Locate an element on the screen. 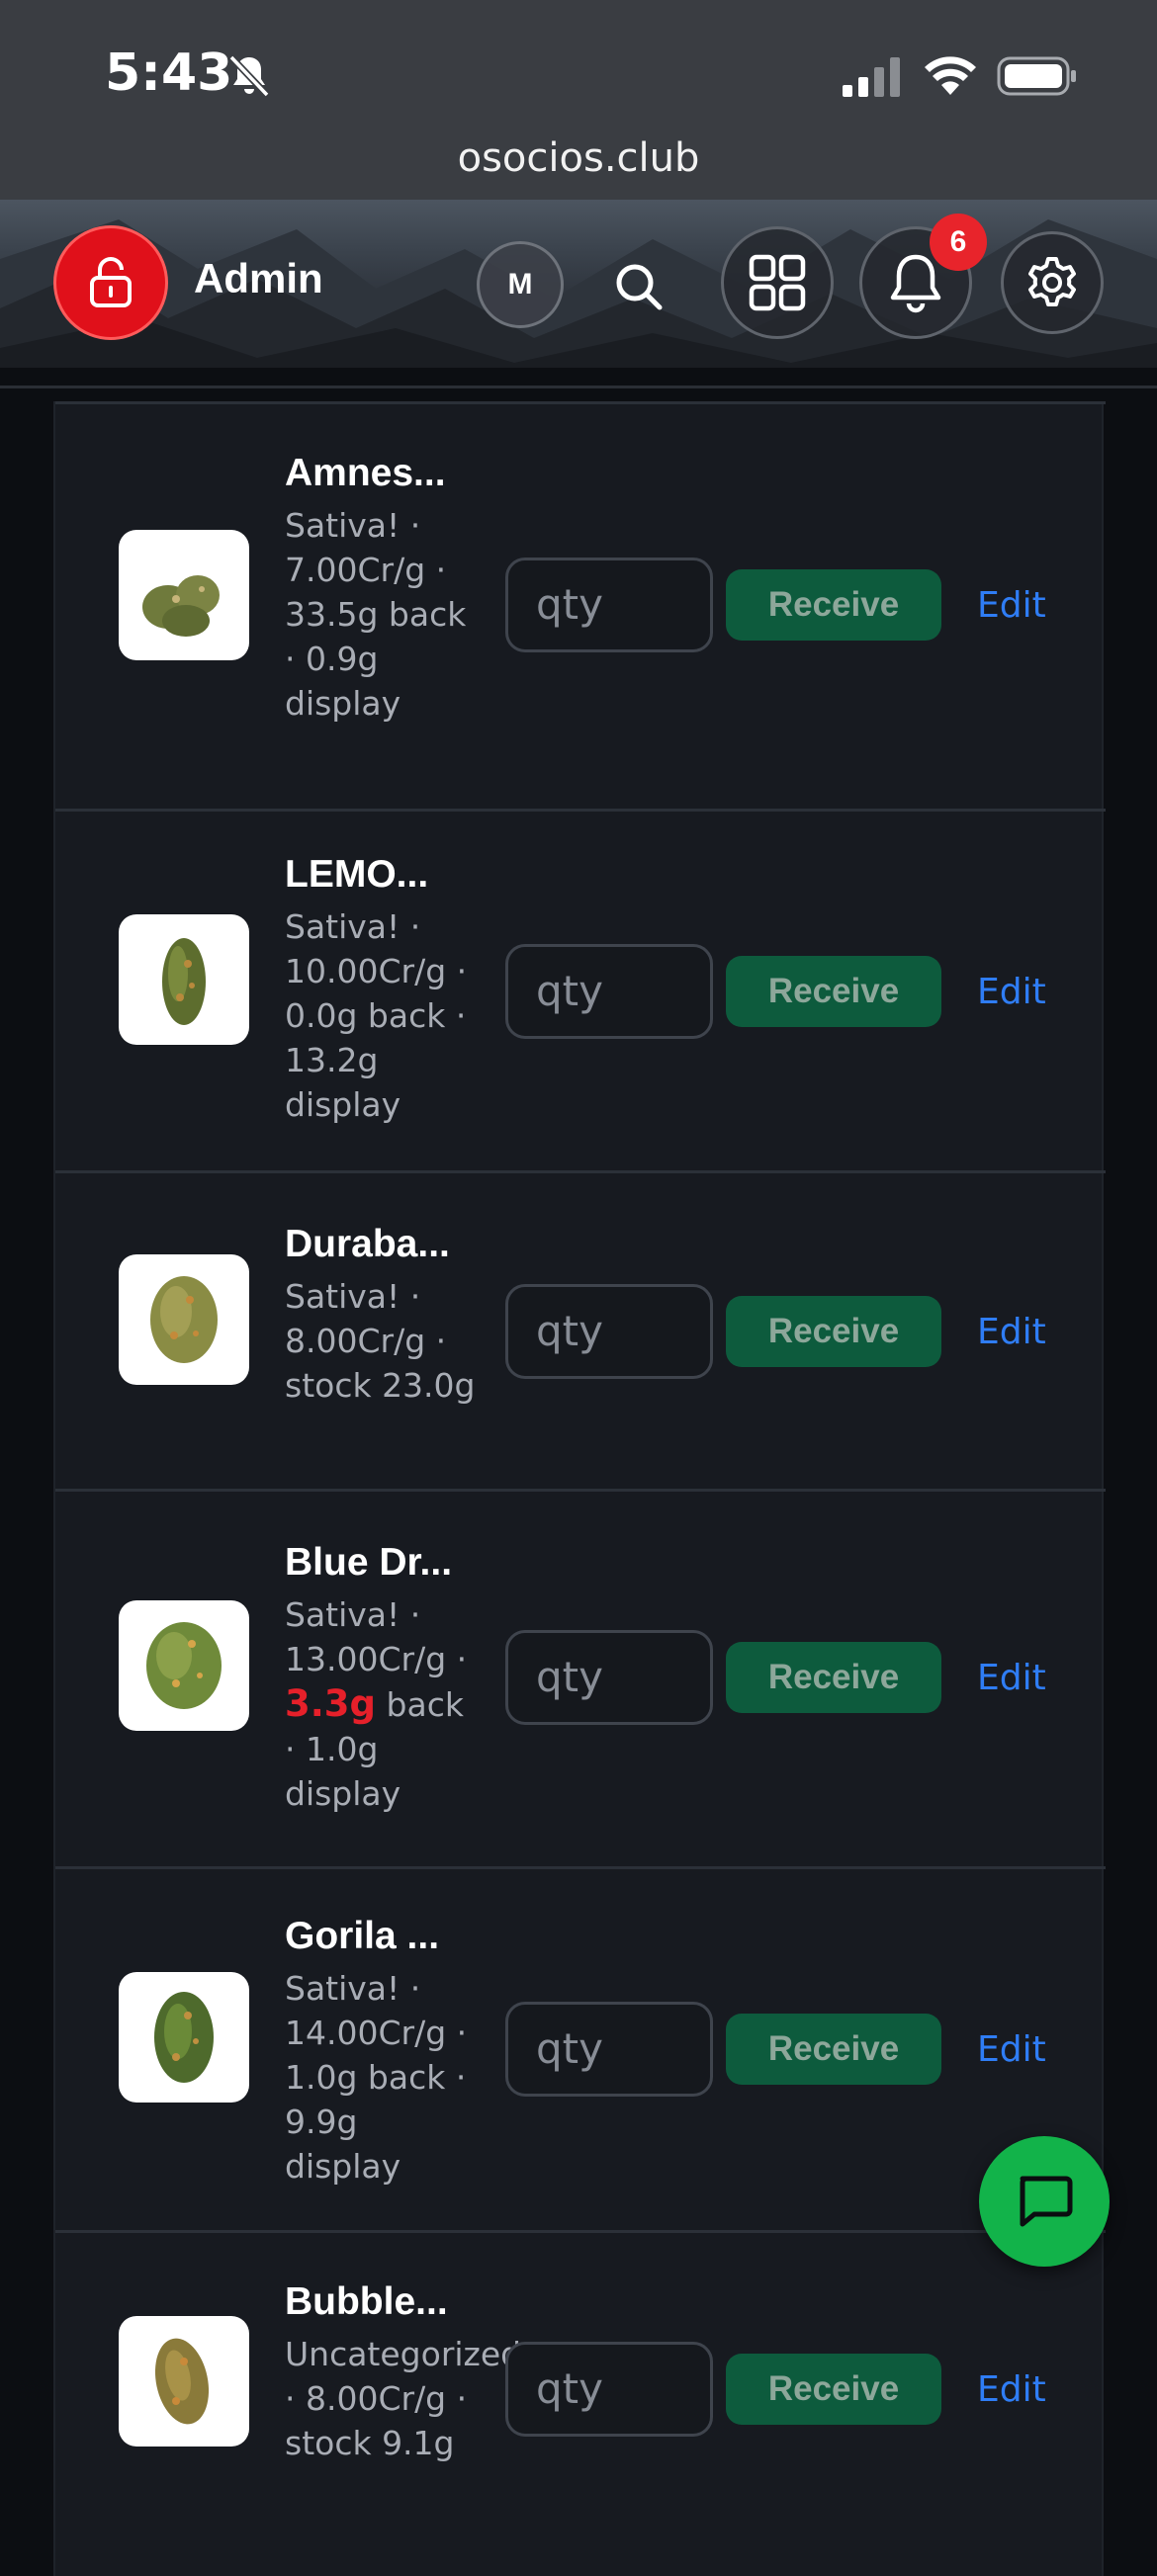  gear-icon is located at coordinates (1052, 281).